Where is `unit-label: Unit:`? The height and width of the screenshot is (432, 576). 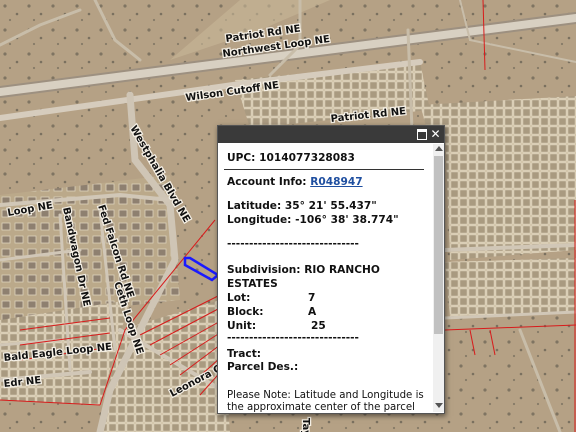 unit-label: Unit: is located at coordinates (242, 326).